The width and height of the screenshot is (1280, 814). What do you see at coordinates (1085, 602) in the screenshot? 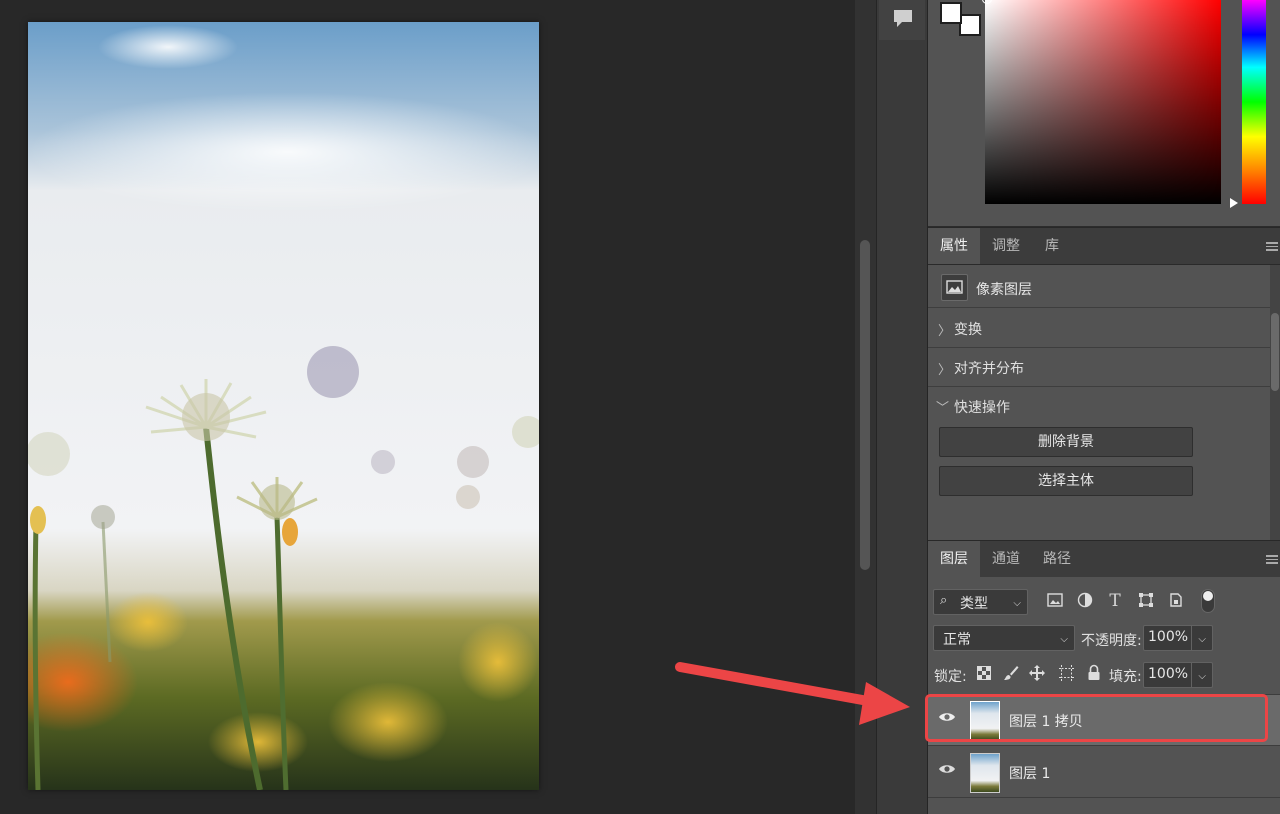
I see `adjustment-filter-icon` at bounding box center [1085, 602].